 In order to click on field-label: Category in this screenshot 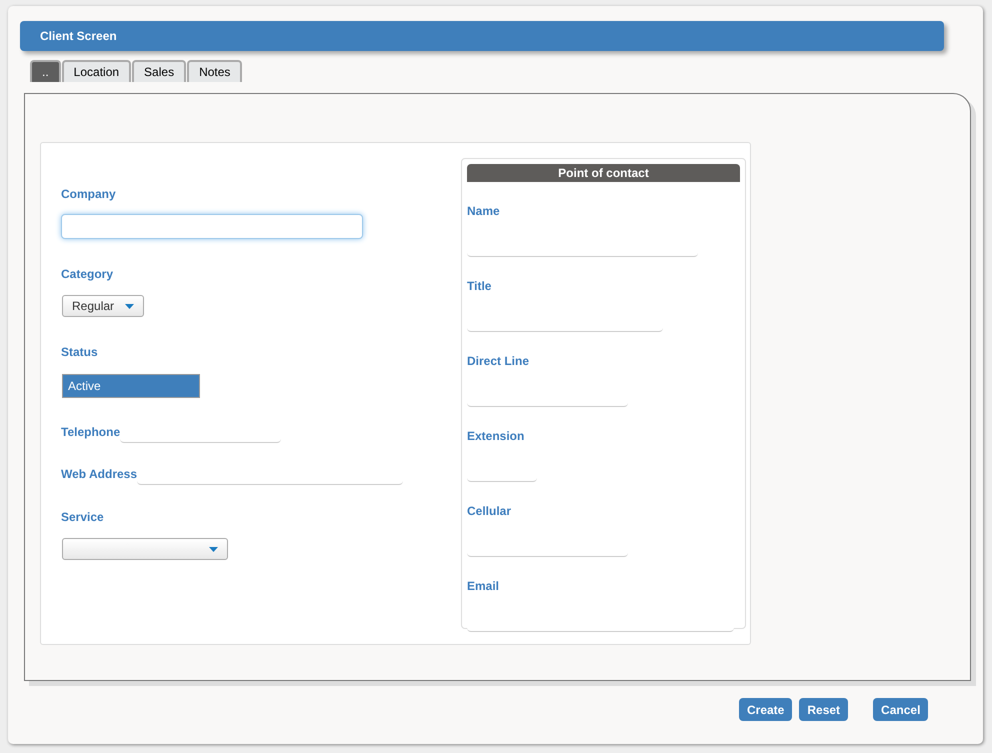, I will do `click(87, 274)`.